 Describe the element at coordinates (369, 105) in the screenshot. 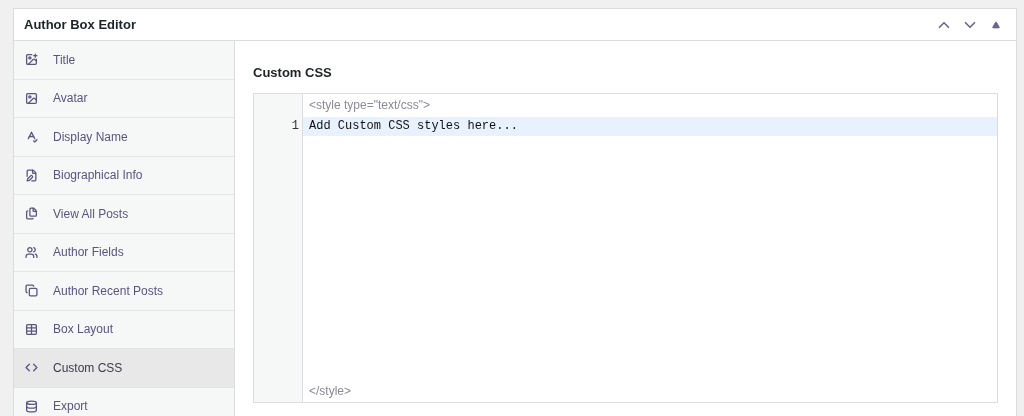

I see `code-line: <style type="text/css">` at that location.